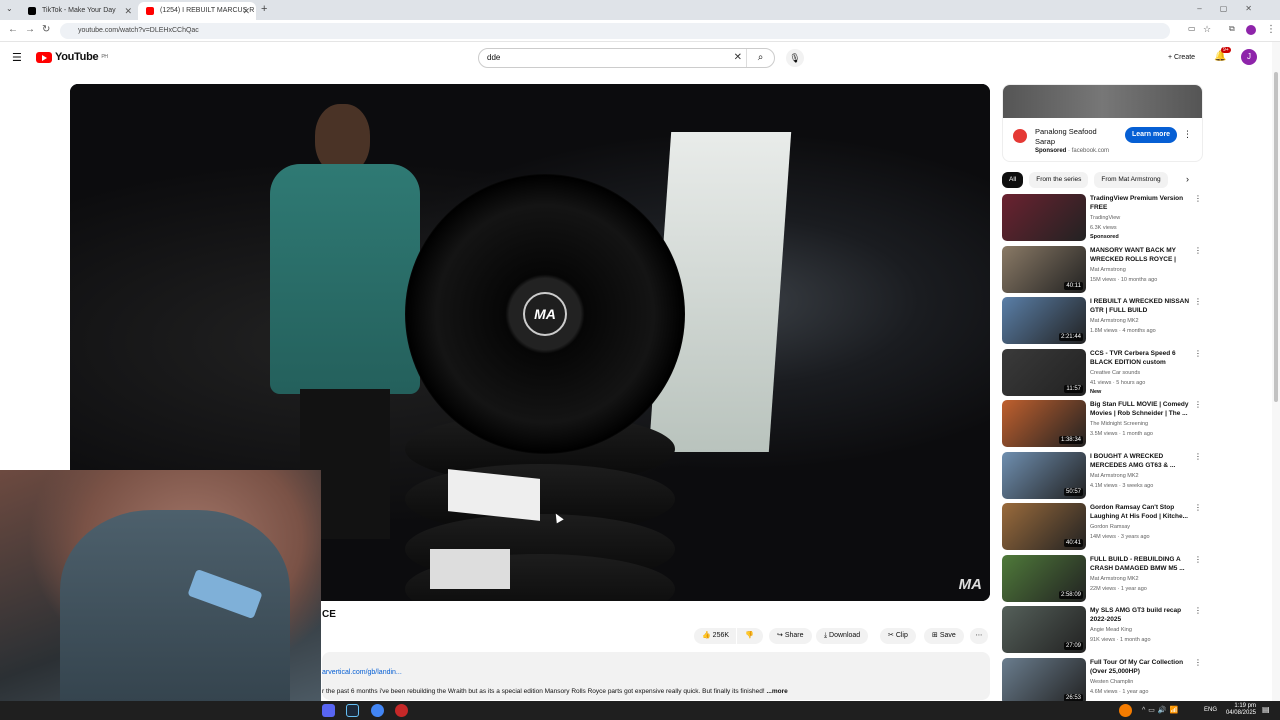 Image resolution: width=1280 pixels, height=720 pixels. What do you see at coordinates (1044, 320) in the screenshot?
I see `recommendation-thumbnail: 2:21:44` at bounding box center [1044, 320].